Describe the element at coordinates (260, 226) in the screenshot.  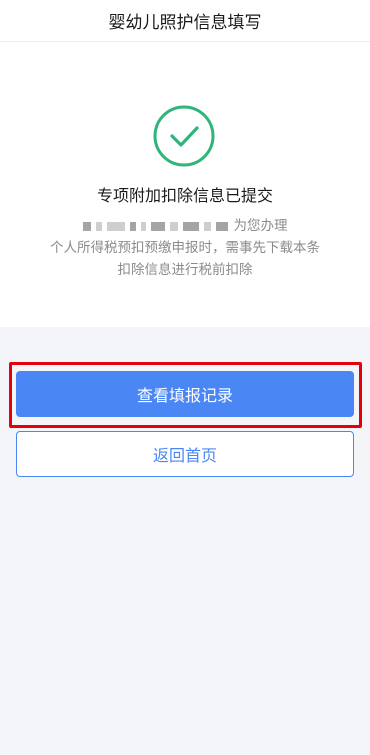
I see `description-line-1-tail: 为您办理` at that location.